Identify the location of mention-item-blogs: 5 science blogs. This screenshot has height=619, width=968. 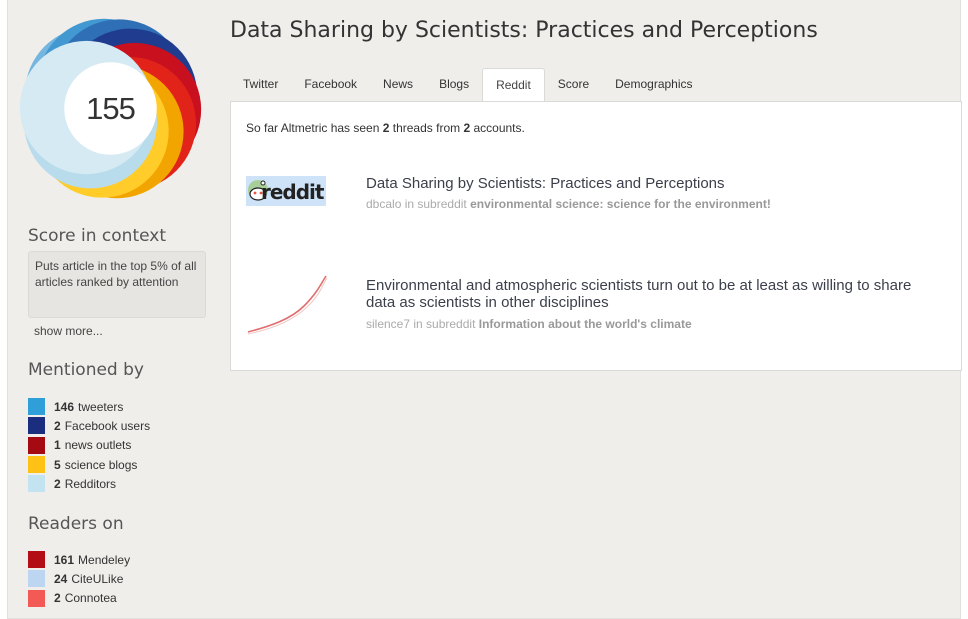
(89, 464).